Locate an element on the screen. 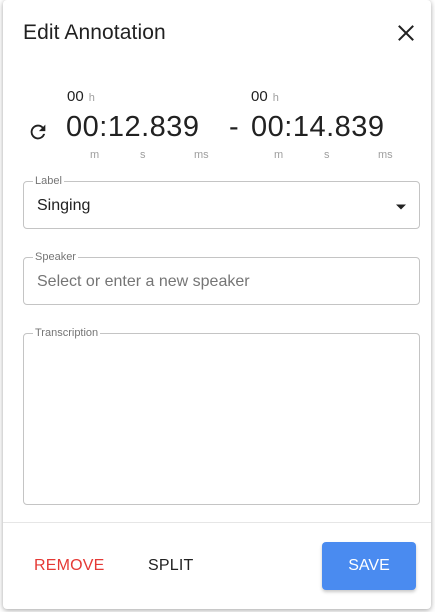 Image resolution: width=435 pixels, height=612 pixels. speaker-field: Speaker is located at coordinates (221, 278).